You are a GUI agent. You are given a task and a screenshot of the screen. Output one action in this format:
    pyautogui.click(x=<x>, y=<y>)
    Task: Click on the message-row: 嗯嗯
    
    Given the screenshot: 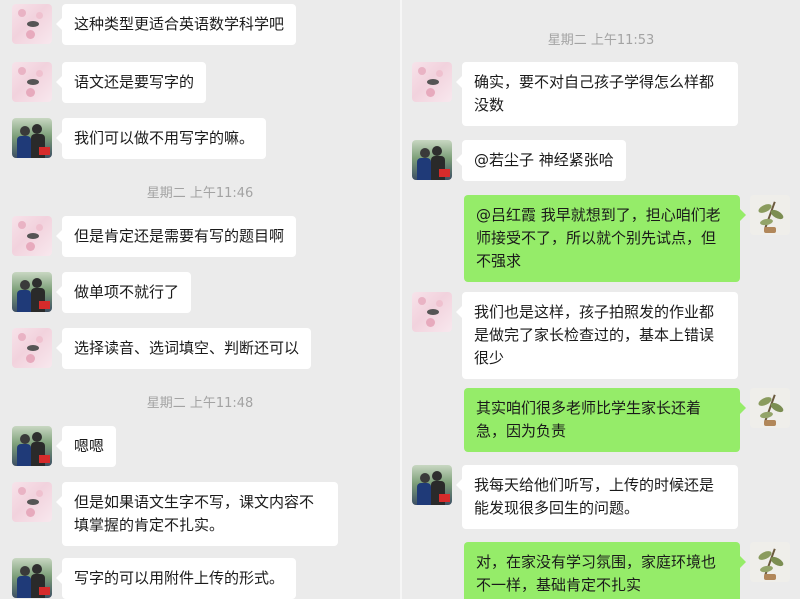 What is the action you would take?
    pyautogui.click(x=64, y=446)
    